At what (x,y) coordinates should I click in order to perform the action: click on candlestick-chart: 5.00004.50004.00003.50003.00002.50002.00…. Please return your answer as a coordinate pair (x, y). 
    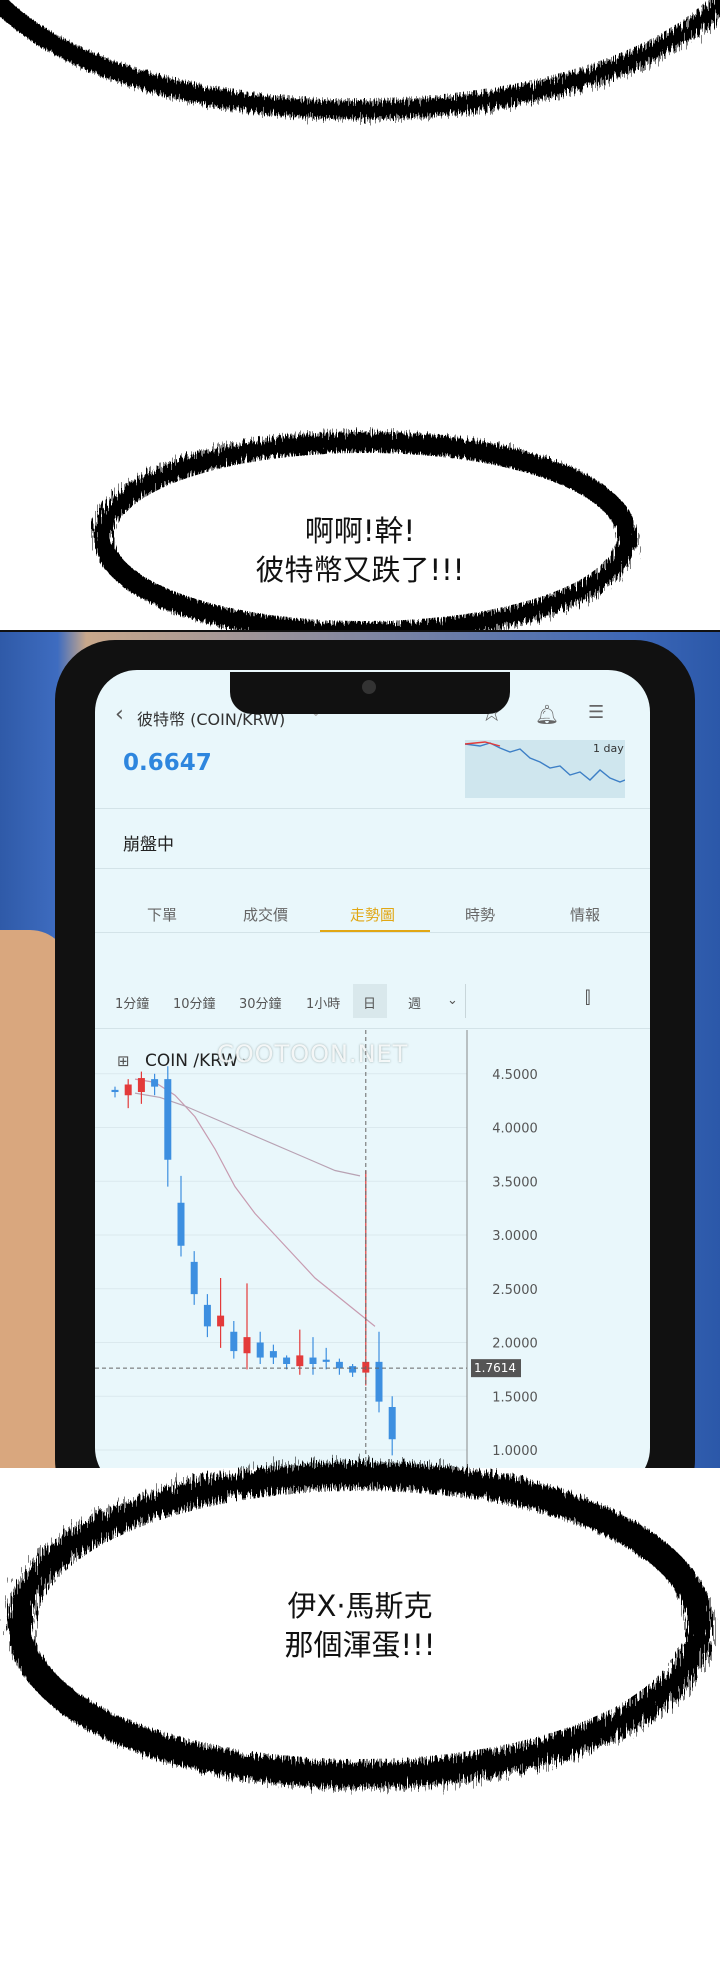
    Looking at the image, I should click on (316, 1249).